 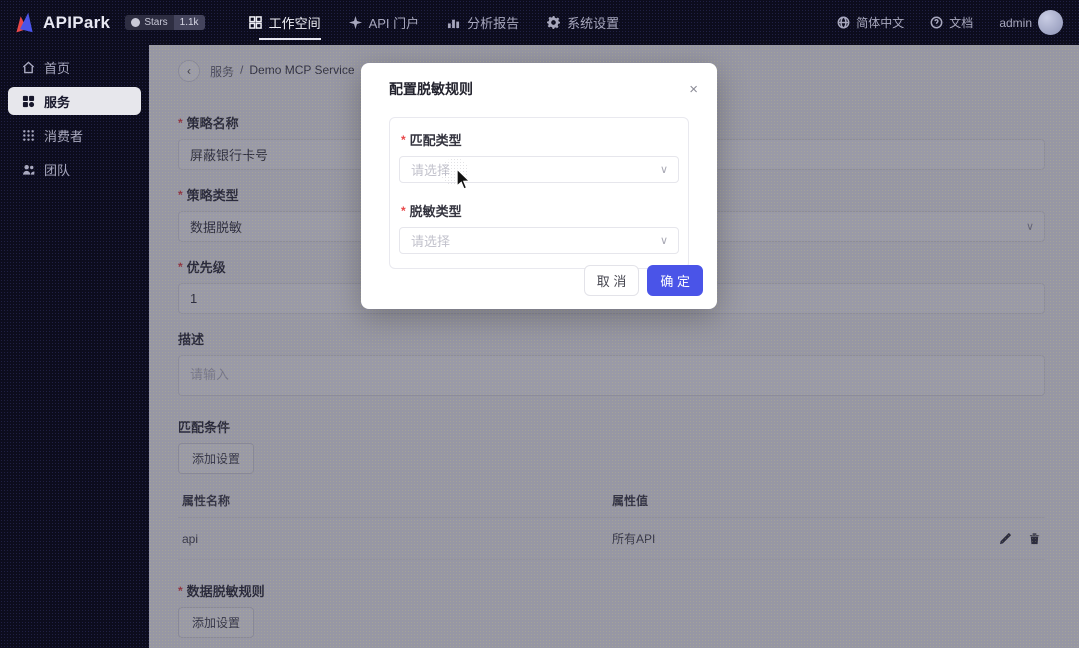 What do you see at coordinates (294, 23) in the screenshot?
I see `nav-item-label: 工作空间` at bounding box center [294, 23].